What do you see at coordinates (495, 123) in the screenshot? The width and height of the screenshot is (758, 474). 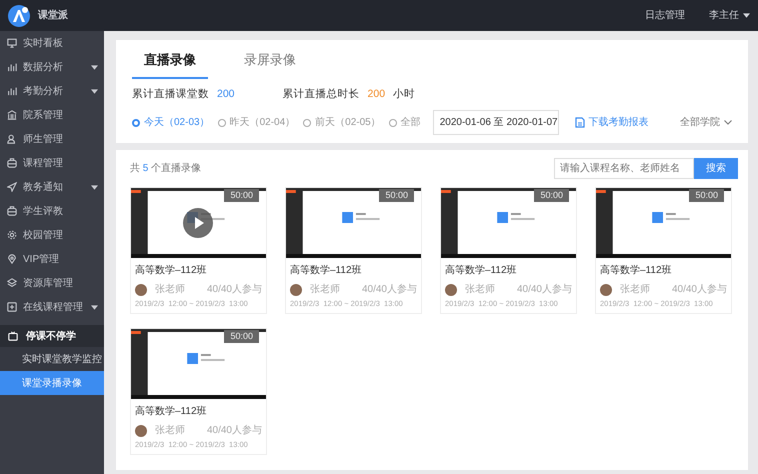 I see `date-range-field: 2020-01-06 至 2020-01-07` at bounding box center [495, 123].